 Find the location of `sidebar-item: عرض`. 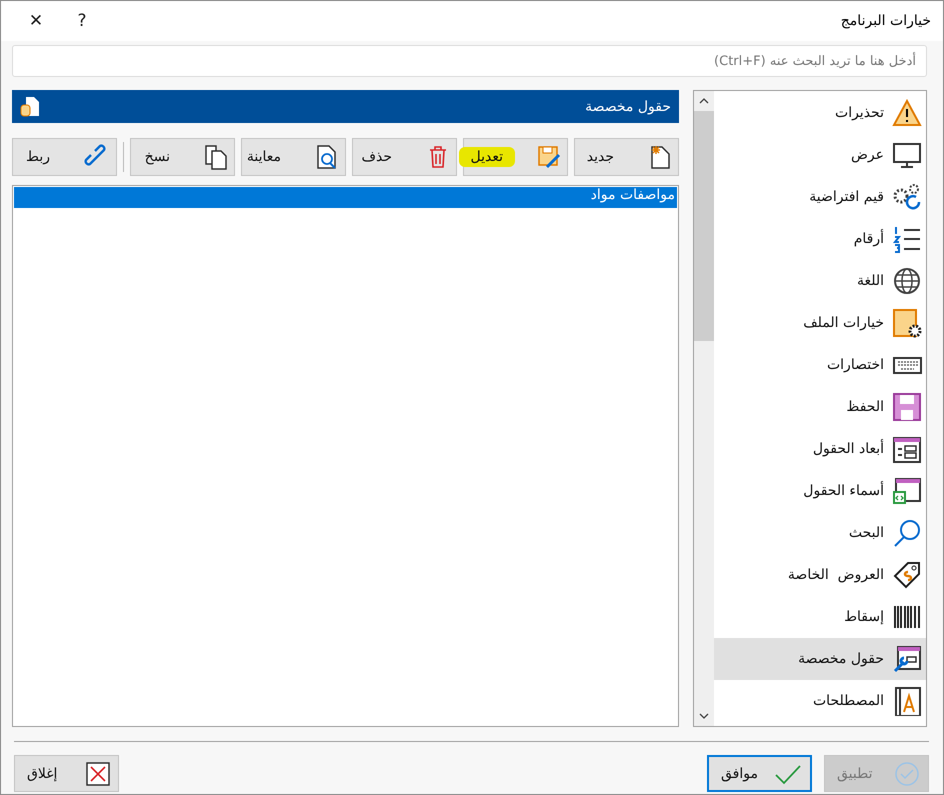

sidebar-item: عرض is located at coordinates (820, 155).